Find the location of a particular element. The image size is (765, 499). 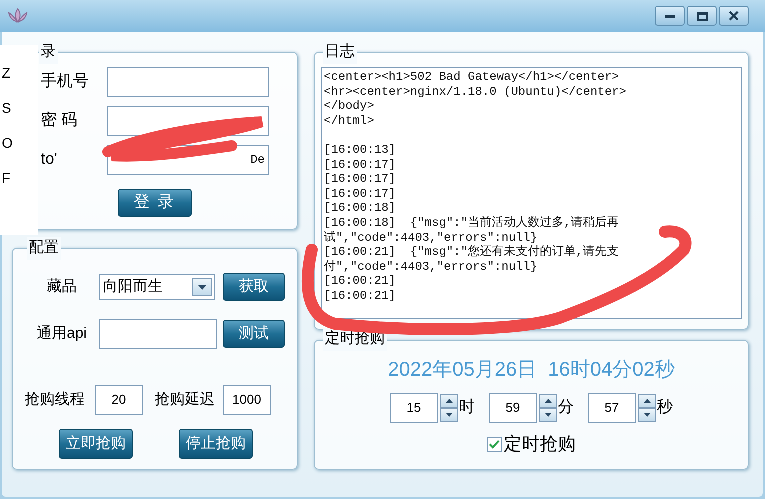

log-line: <center><h1>502 Bad Gateway</h1></center> is located at coordinates (472, 77).